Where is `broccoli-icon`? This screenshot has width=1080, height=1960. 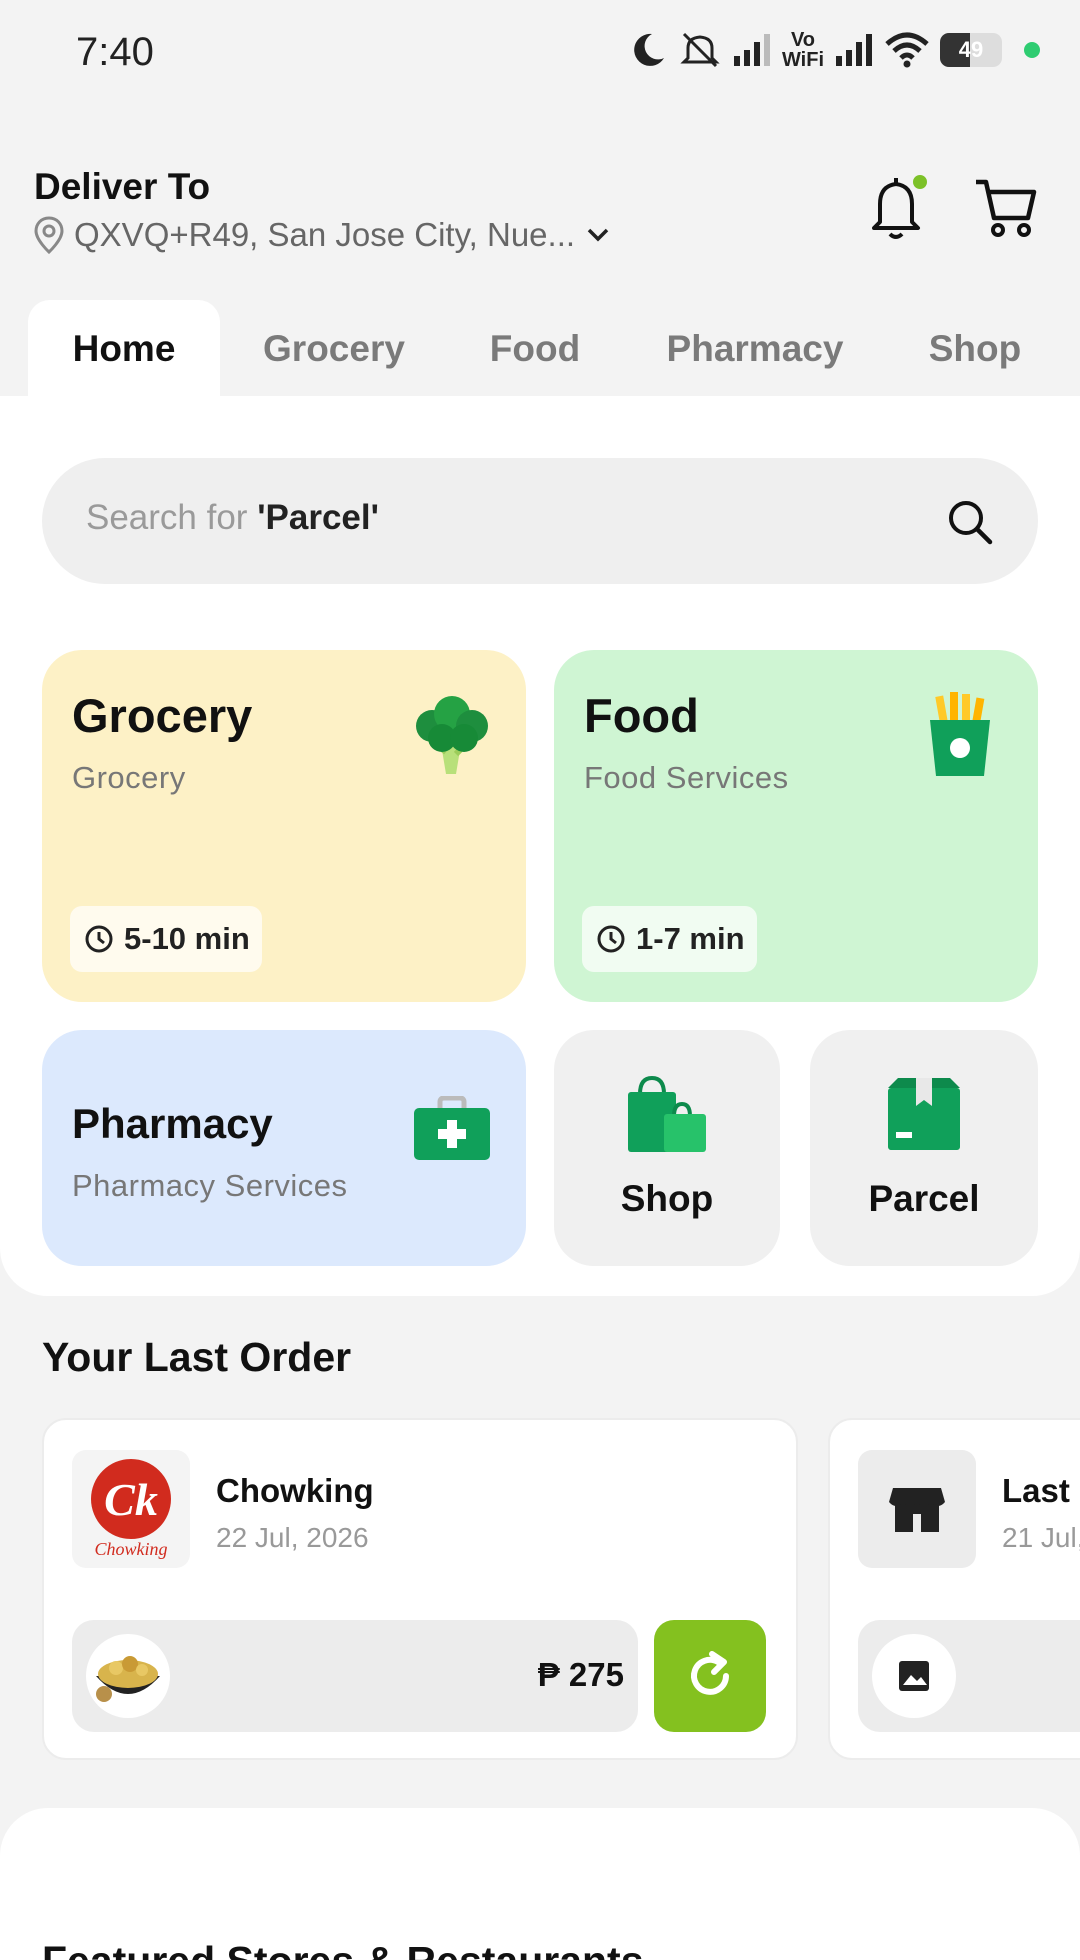
broccoli-icon is located at coordinates (452, 735).